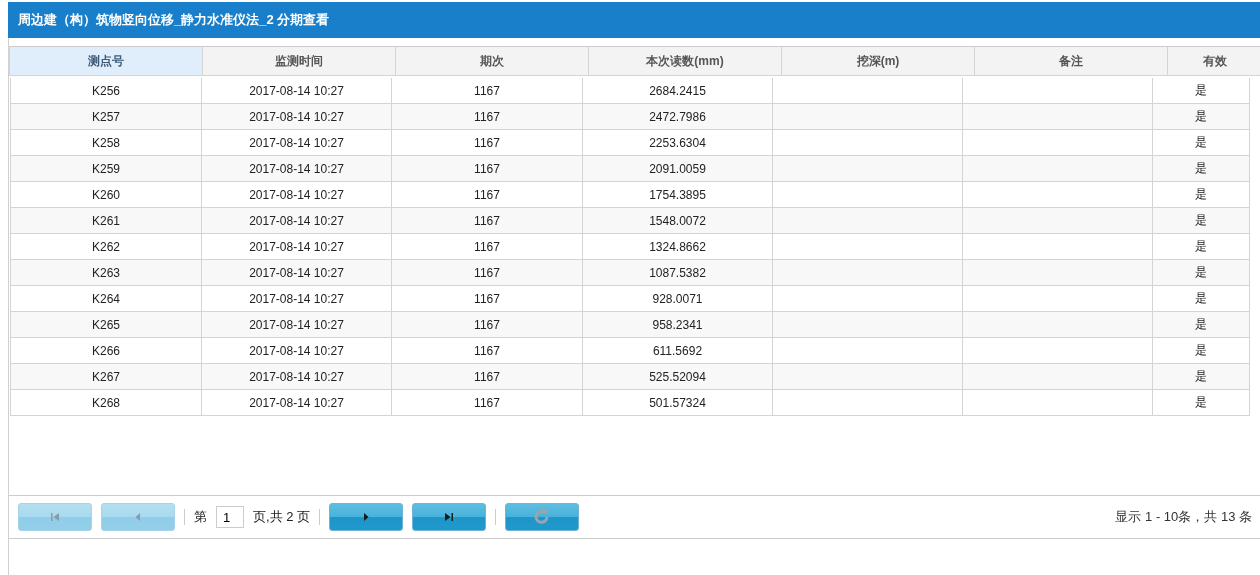 The image size is (1260, 575). Describe the element at coordinates (542, 517) in the screenshot. I see `refresh-button` at that location.